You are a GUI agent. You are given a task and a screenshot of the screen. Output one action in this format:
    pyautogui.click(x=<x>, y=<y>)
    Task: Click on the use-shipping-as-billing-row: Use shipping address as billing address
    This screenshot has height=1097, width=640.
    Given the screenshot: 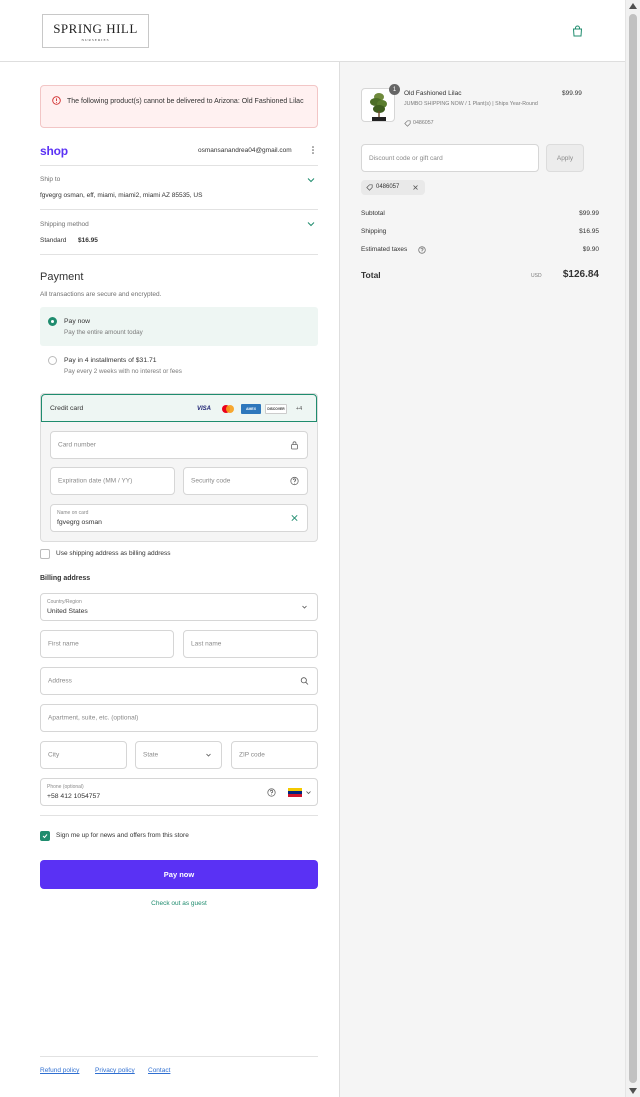 What is the action you would take?
    pyautogui.click(x=179, y=555)
    